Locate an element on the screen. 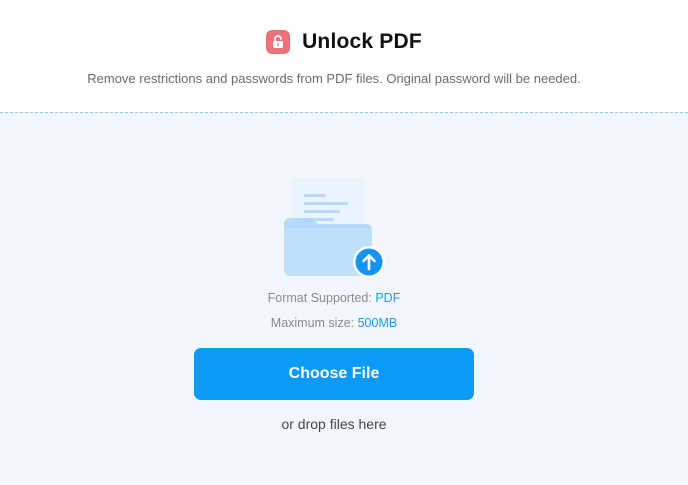  unlock-icon is located at coordinates (278, 42).